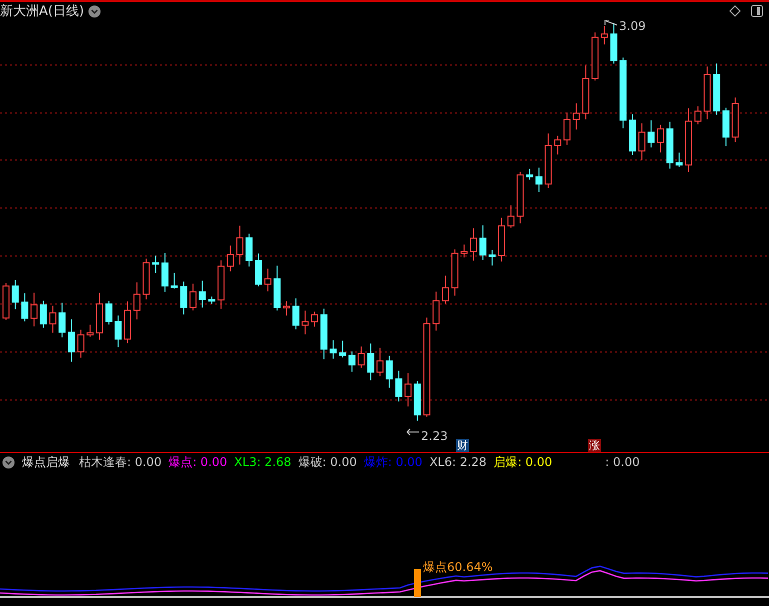 The width and height of the screenshot is (769, 606). Describe the element at coordinates (458, 567) in the screenshot. I see `signal-label: 爆点60.64%` at that location.